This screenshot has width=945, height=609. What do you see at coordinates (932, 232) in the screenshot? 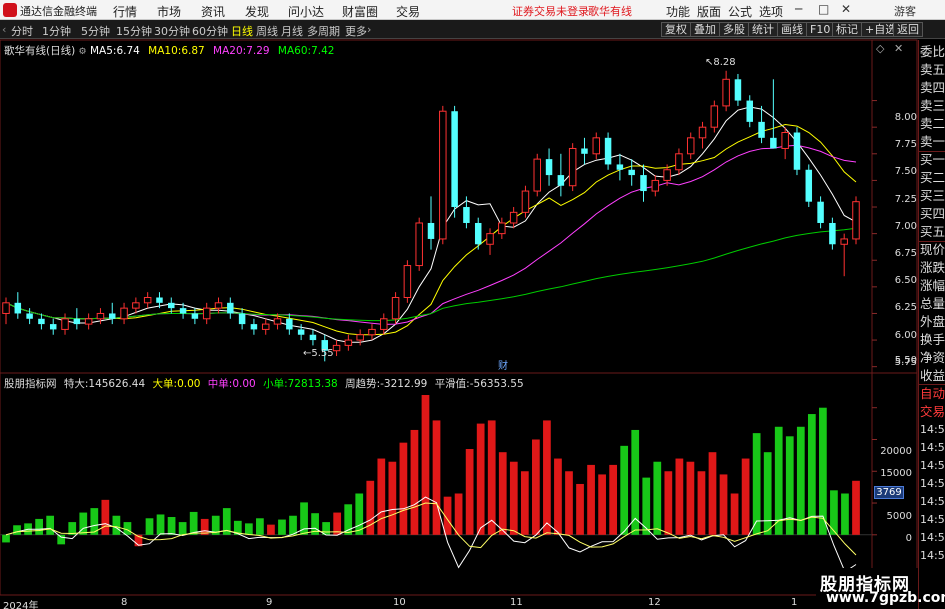
I see `sidebar-item-buy5: 买五` at bounding box center [932, 232].